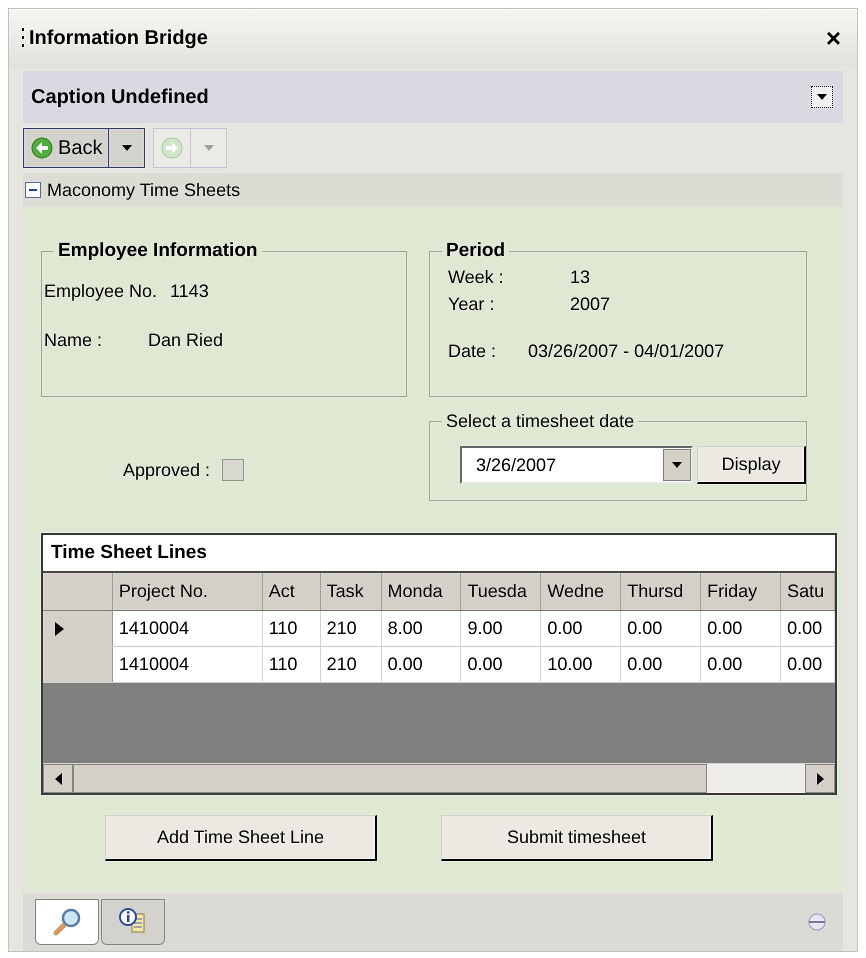 This screenshot has width=866, height=958. Describe the element at coordinates (808, 591) in the screenshot. I see `column-header: Satu` at that location.